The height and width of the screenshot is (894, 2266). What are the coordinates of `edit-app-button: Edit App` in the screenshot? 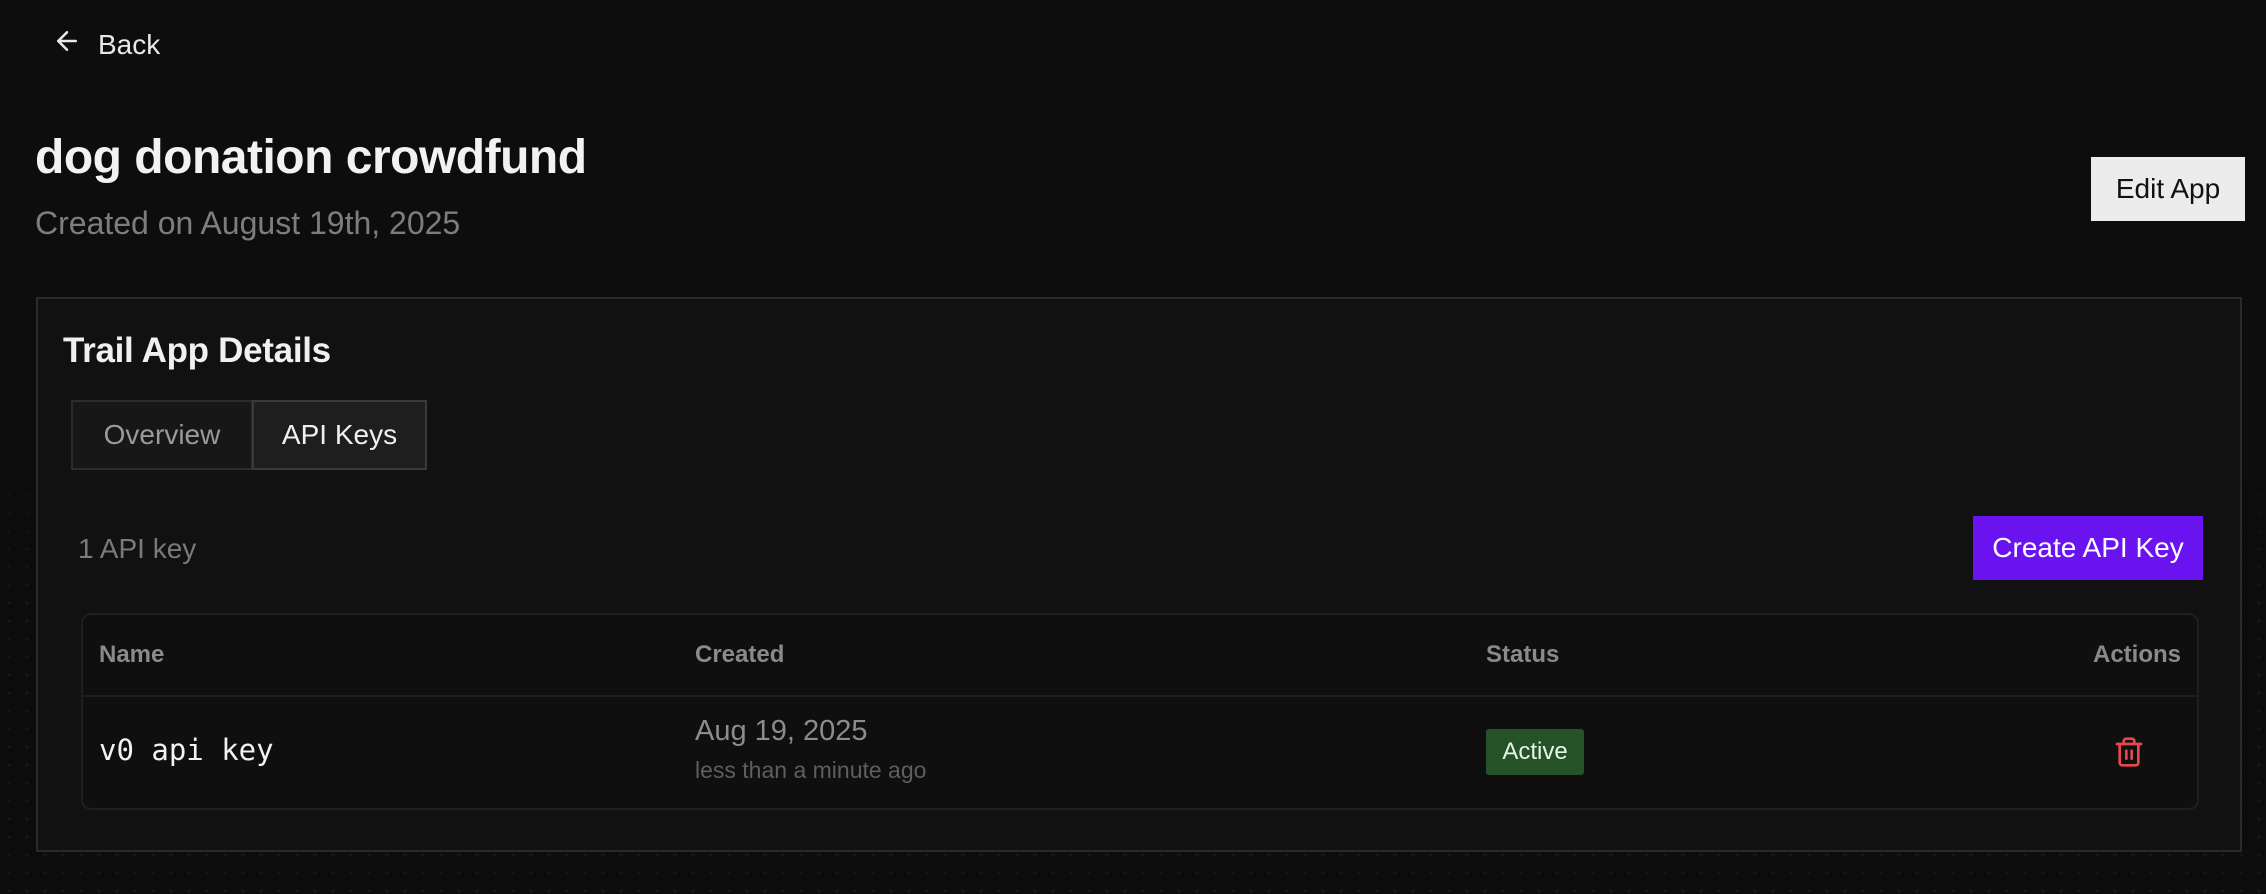 It's located at (2168, 189).